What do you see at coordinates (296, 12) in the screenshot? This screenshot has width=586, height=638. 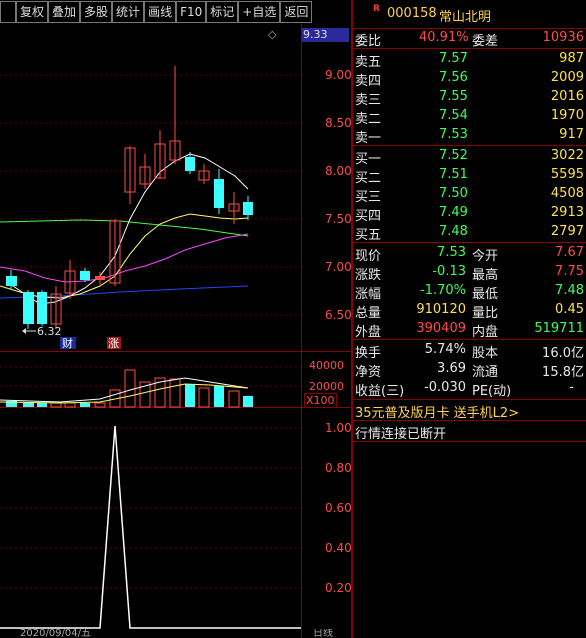 I see `back-button: 返回` at bounding box center [296, 12].